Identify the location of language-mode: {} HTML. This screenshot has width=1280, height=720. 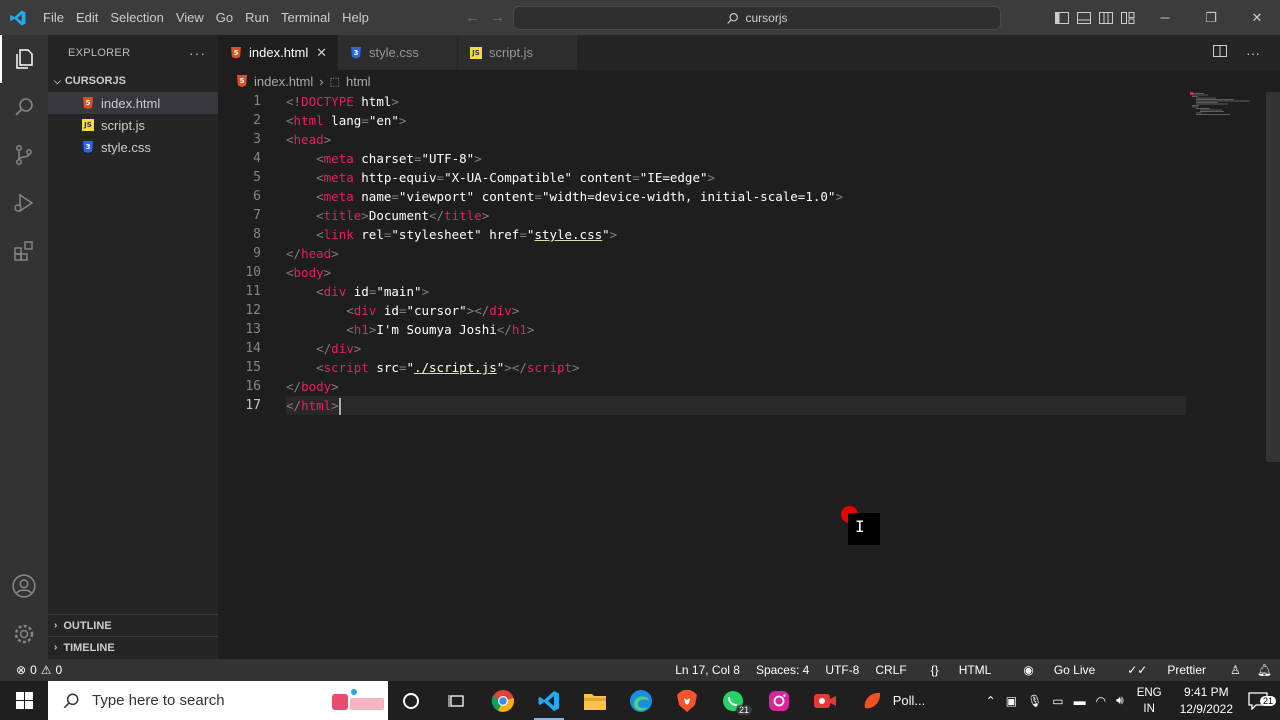
(961, 670).